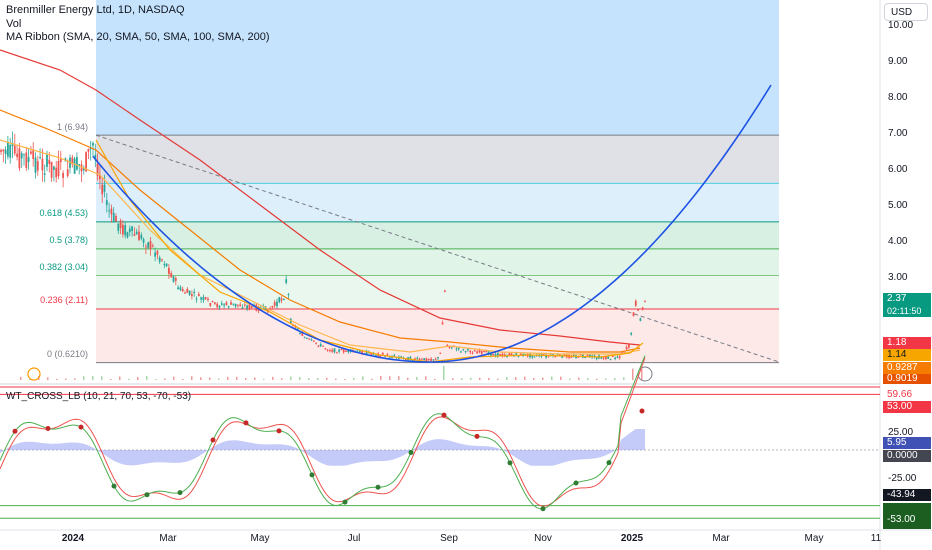 Image resolution: width=932 pixels, height=550 pixels. What do you see at coordinates (98, 396) in the screenshot?
I see `indicator-title: WT_CROSS_LB (10, 21, 70, 53, -70, -53)` at bounding box center [98, 396].